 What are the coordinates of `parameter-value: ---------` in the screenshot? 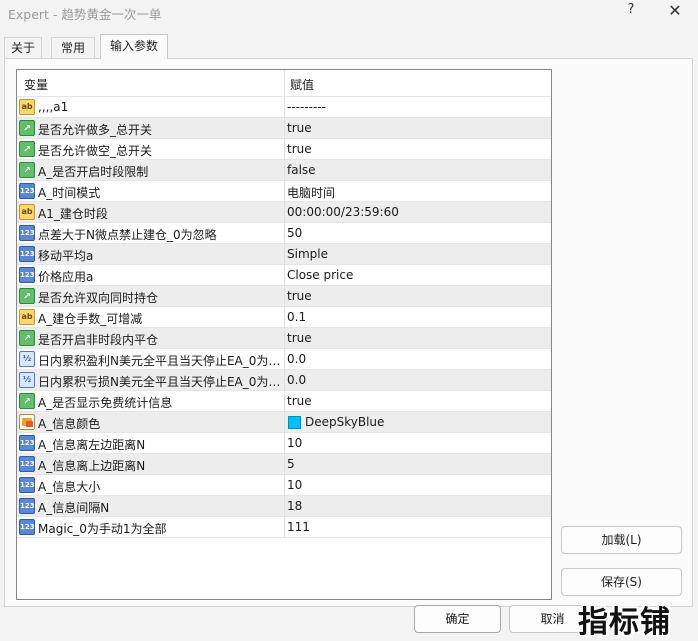 It's located at (417, 107).